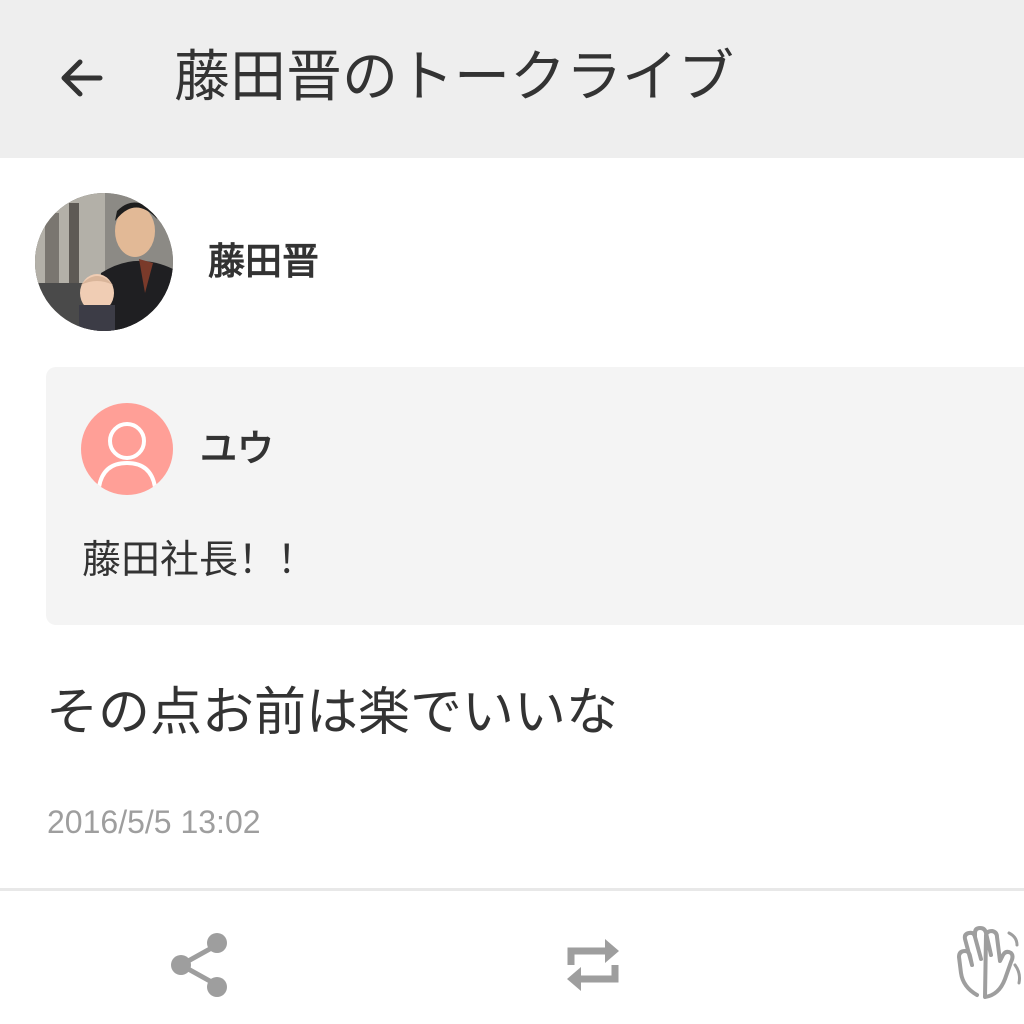 Image resolution: width=1024 pixels, height=1024 pixels. I want to click on clap-button, so click(984, 965).